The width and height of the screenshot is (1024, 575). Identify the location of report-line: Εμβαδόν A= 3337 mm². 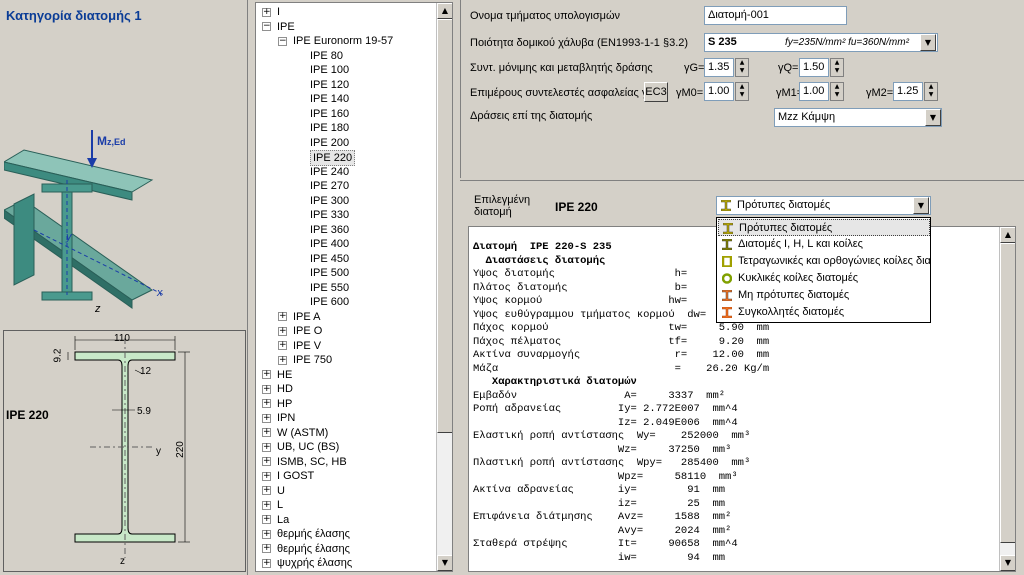
(599, 395).